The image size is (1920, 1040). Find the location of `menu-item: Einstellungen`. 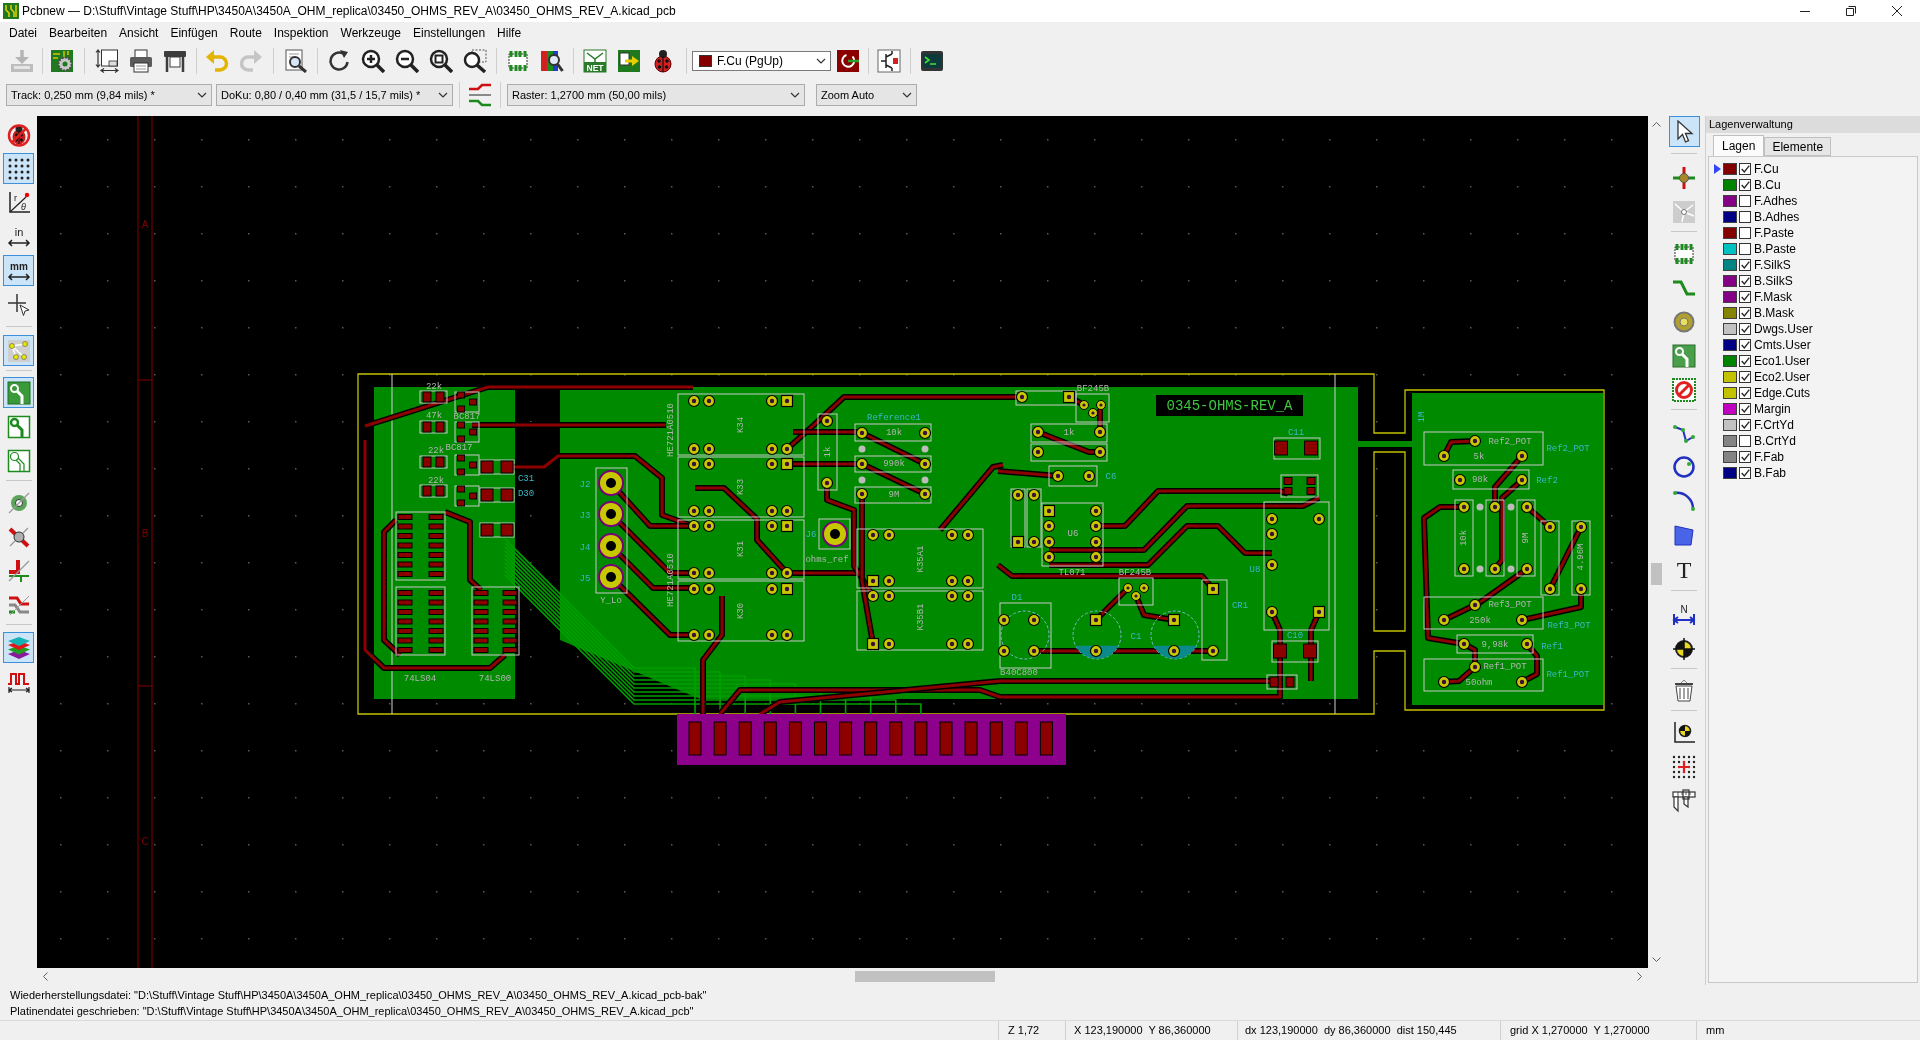

menu-item: Einstellungen is located at coordinates (449, 33).